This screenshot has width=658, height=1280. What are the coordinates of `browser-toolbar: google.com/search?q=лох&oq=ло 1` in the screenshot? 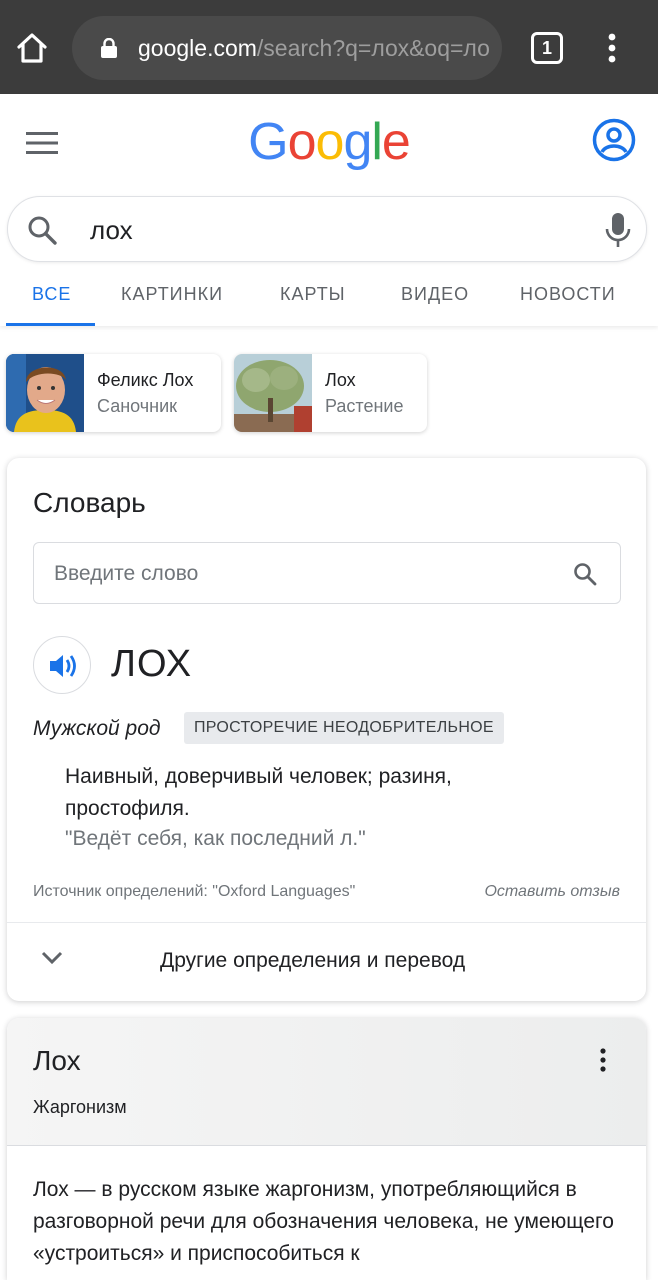 It's located at (329, 47).